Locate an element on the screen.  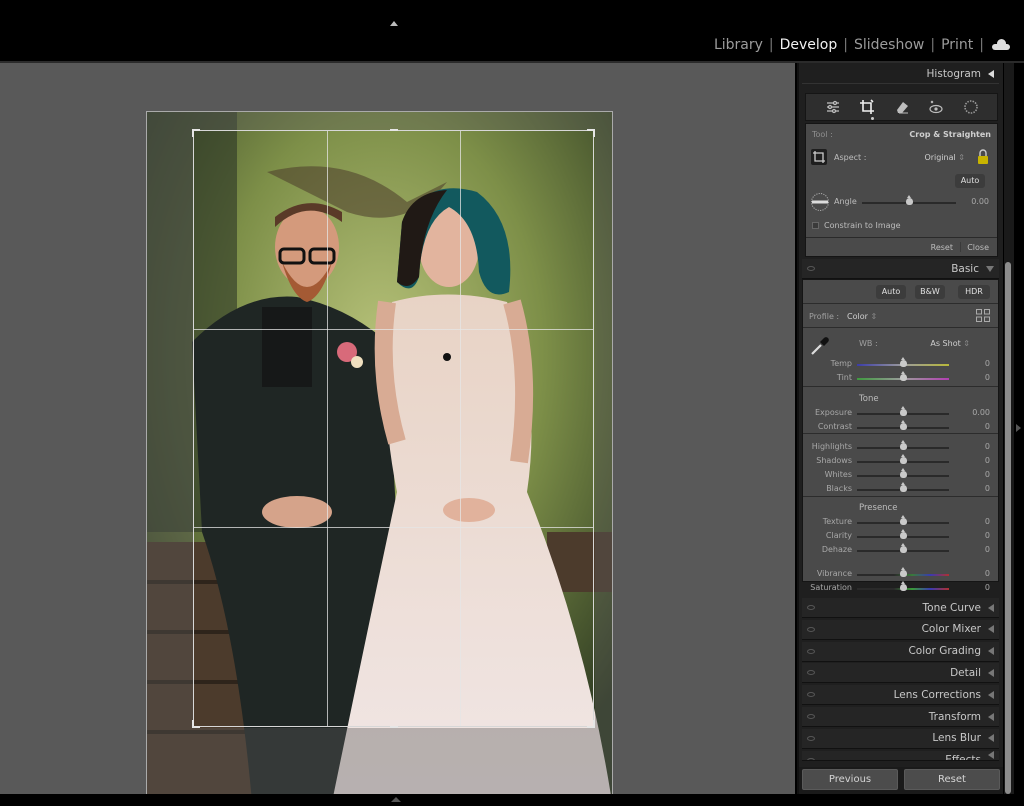
crop-handle-bottom is located at coordinates (394, 727).